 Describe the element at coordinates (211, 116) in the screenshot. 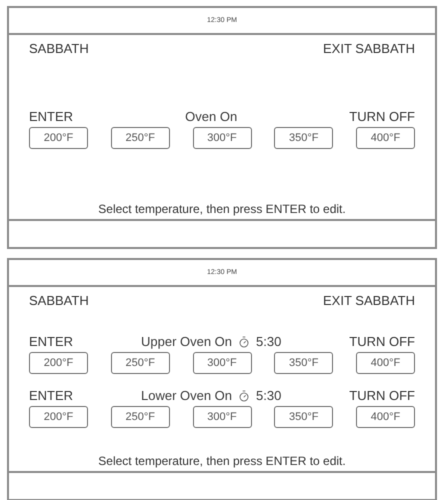

I see `oven-status: Oven On` at that location.